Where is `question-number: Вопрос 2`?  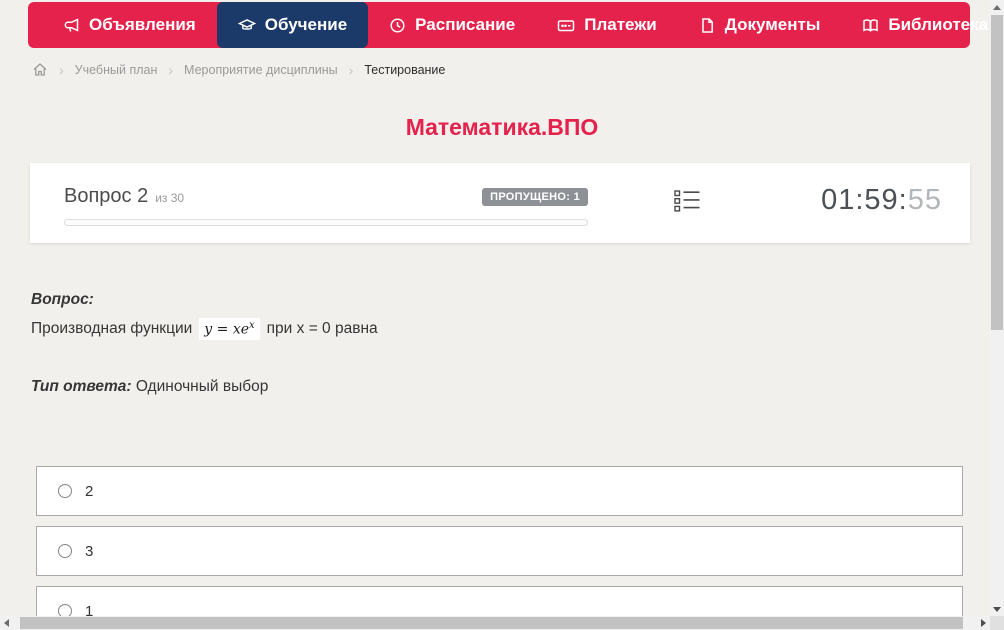
question-number: Вопрос 2 is located at coordinates (106, 196).